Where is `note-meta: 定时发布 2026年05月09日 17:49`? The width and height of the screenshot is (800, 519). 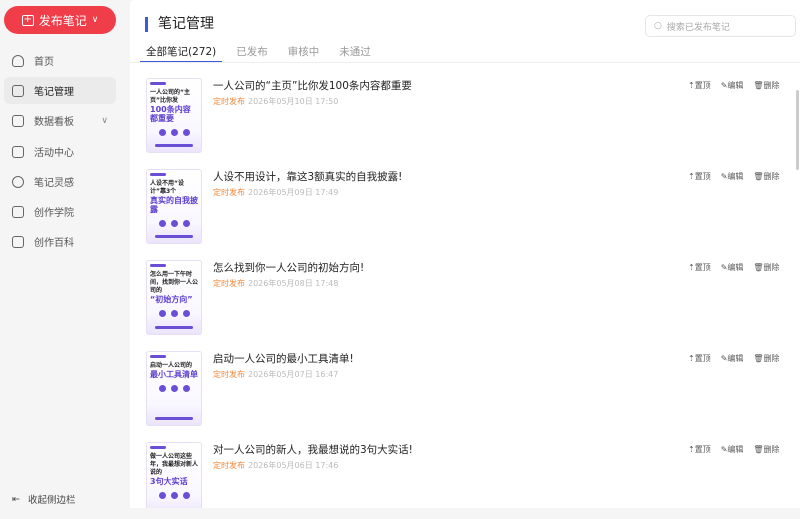
note-meta: 定时发布 2026年05月09日 17:49 is located at coordinates (275, 192).